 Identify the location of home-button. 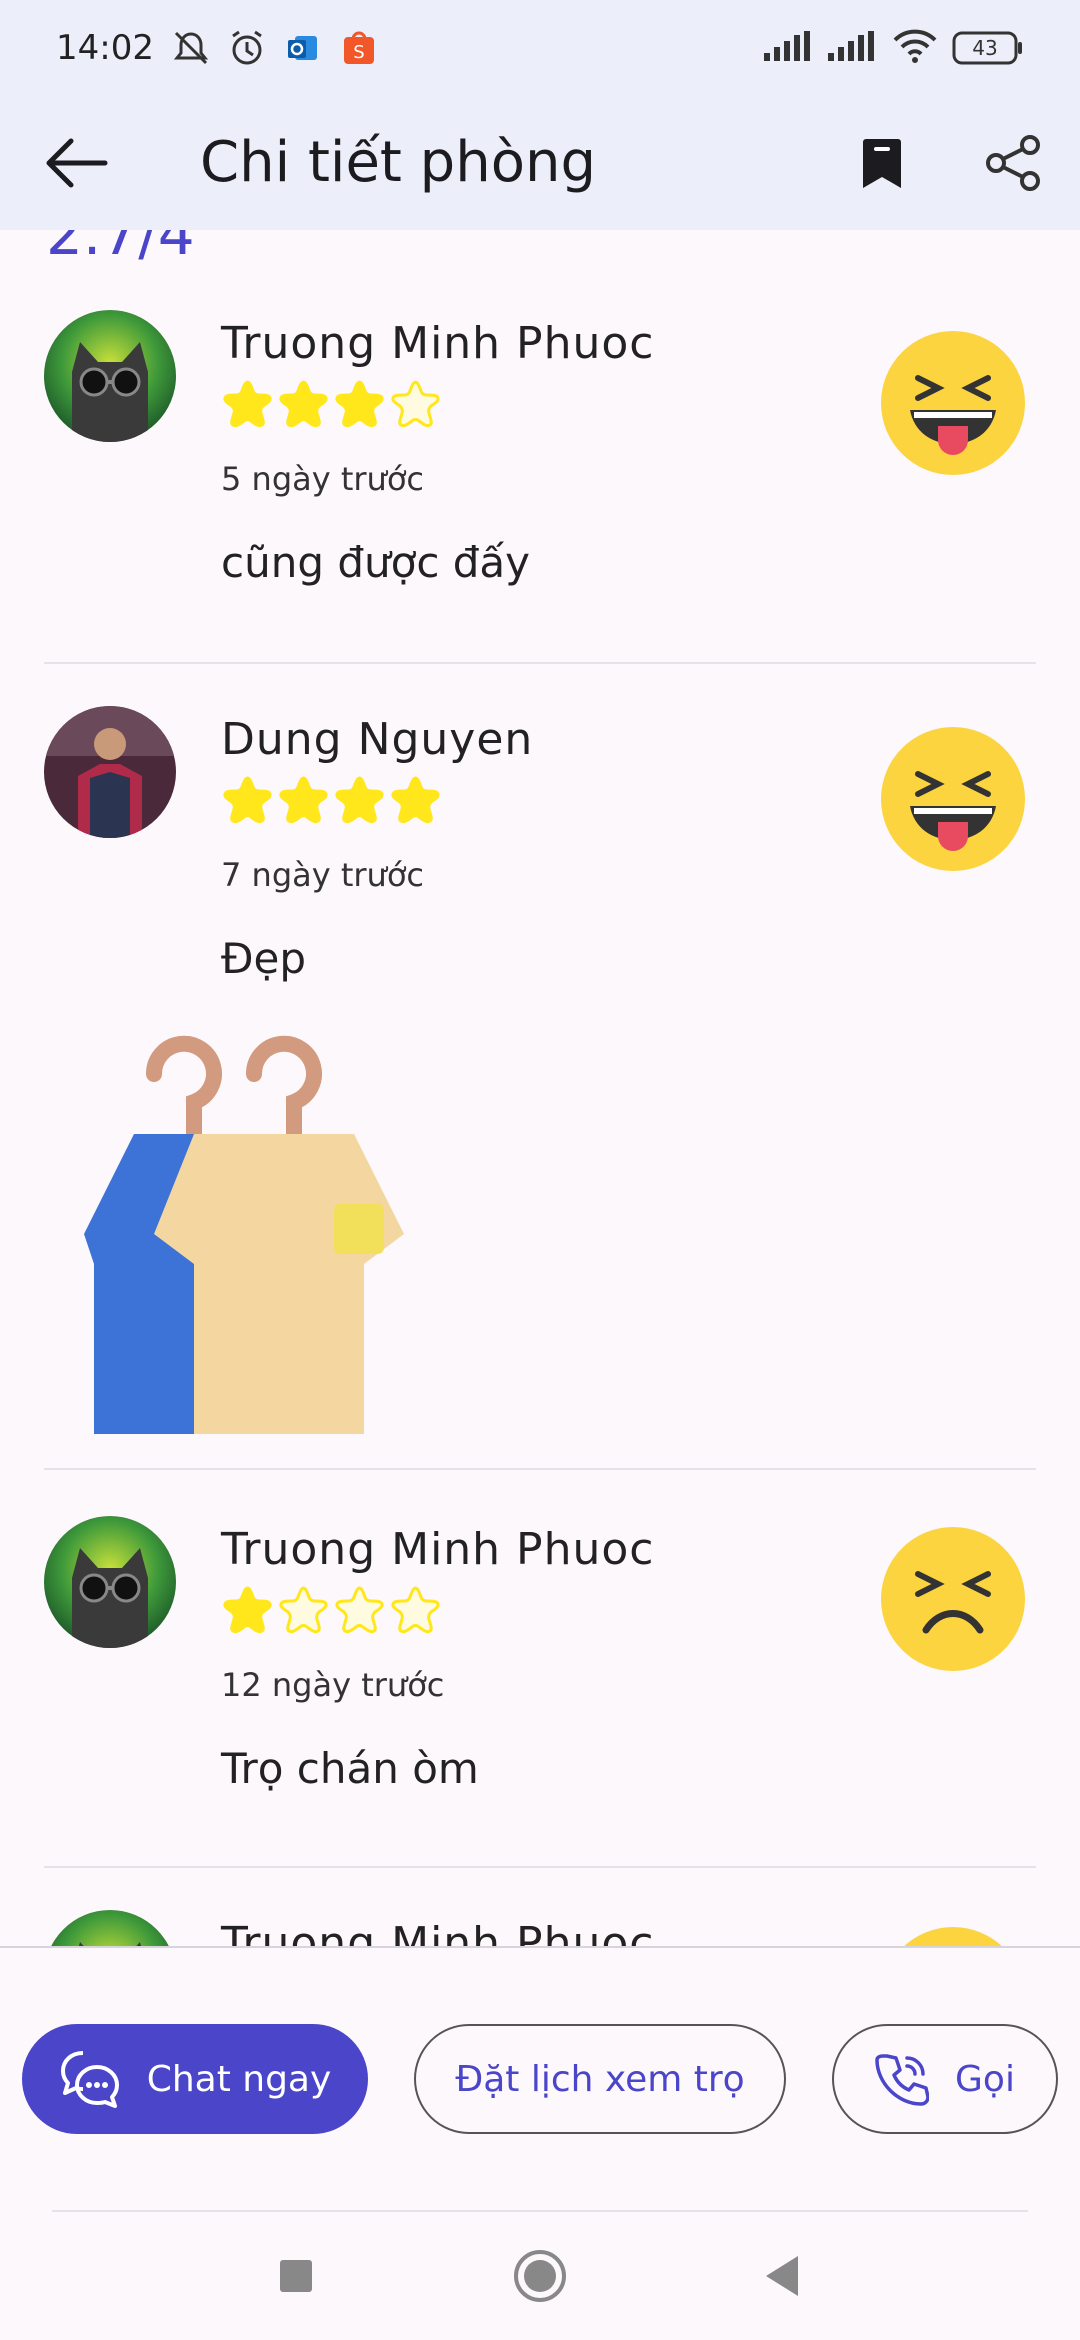
(540, 2276).